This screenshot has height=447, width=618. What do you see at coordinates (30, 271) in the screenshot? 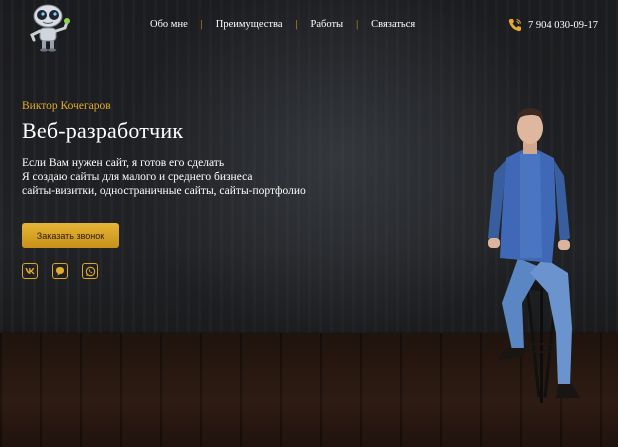
I see `vk-icon` at bounding box center [30, 271].